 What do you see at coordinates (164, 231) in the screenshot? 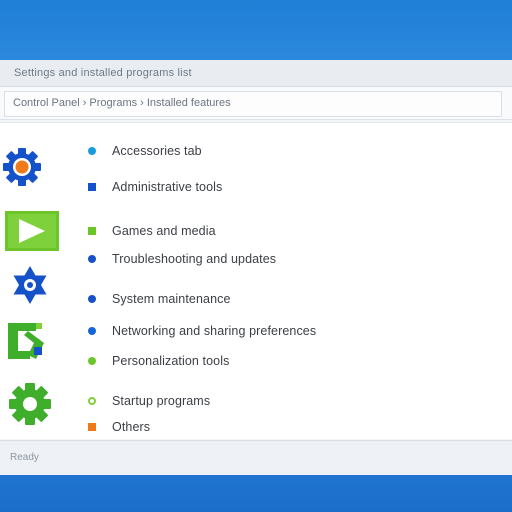
I see `list-item-label: Games and media` at bounding box center [164, 231].